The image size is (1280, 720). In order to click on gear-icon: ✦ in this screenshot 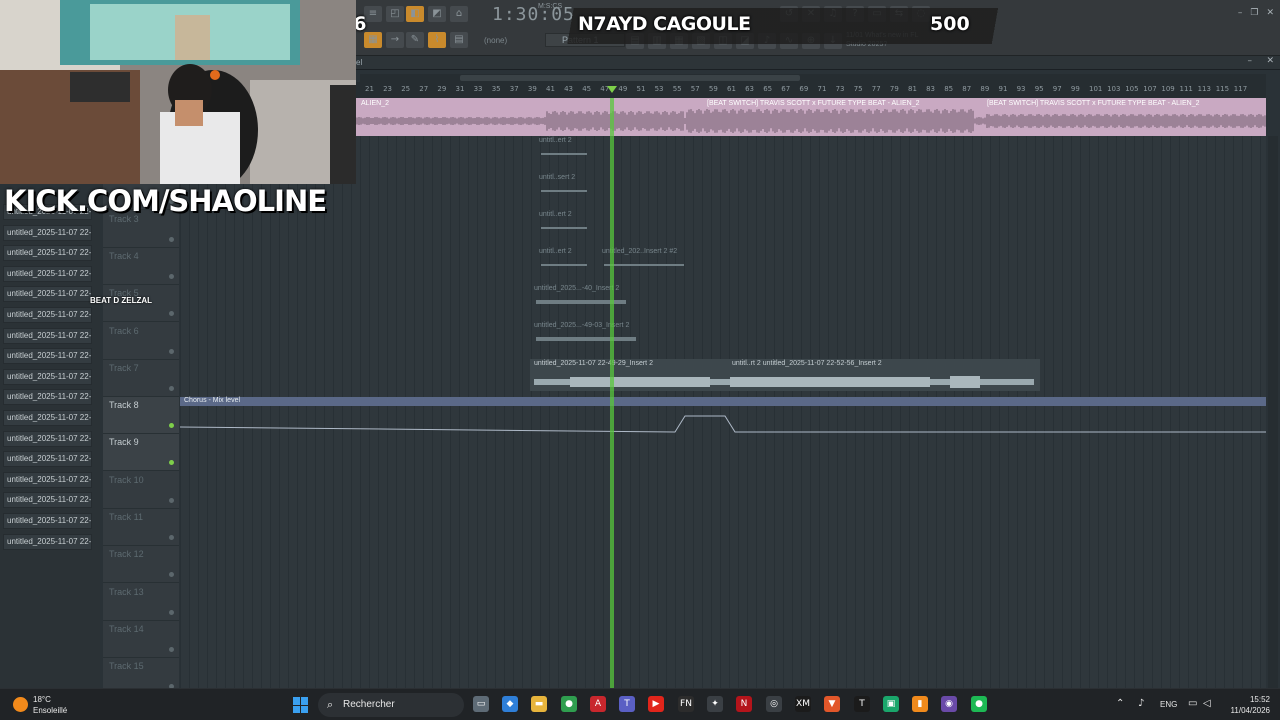, I will do `click(715, 704)`.